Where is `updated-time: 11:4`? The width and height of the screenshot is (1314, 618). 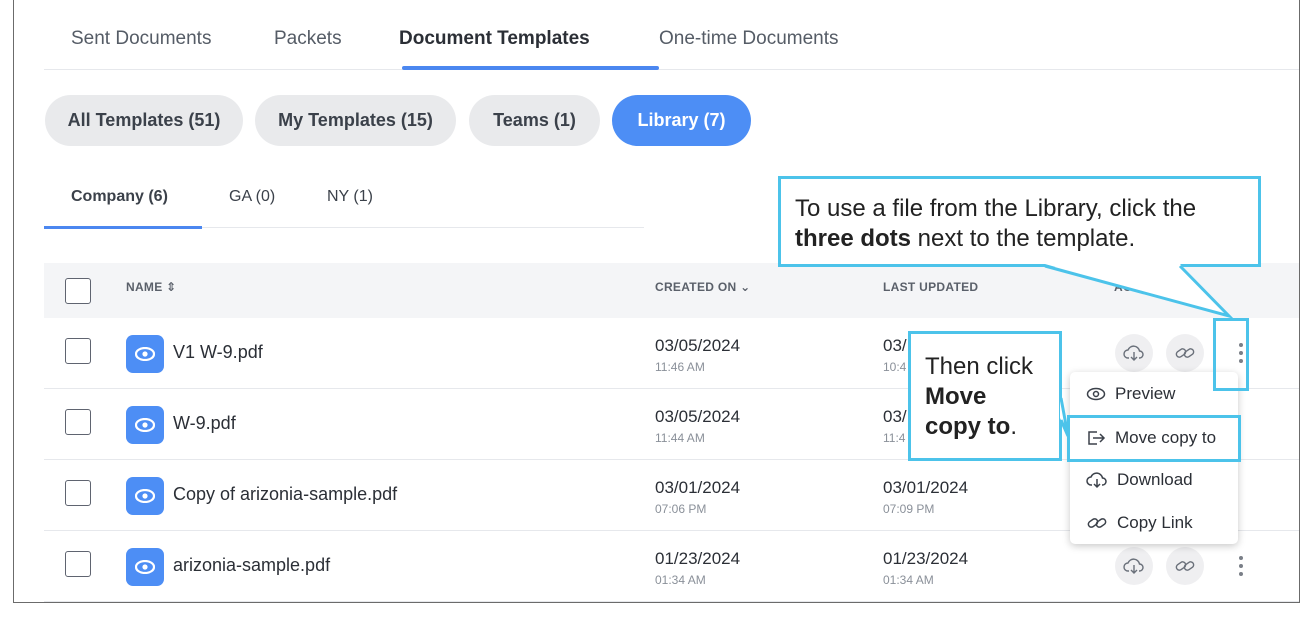 updated-time: 11:4 is located at coordinates (894, 438).